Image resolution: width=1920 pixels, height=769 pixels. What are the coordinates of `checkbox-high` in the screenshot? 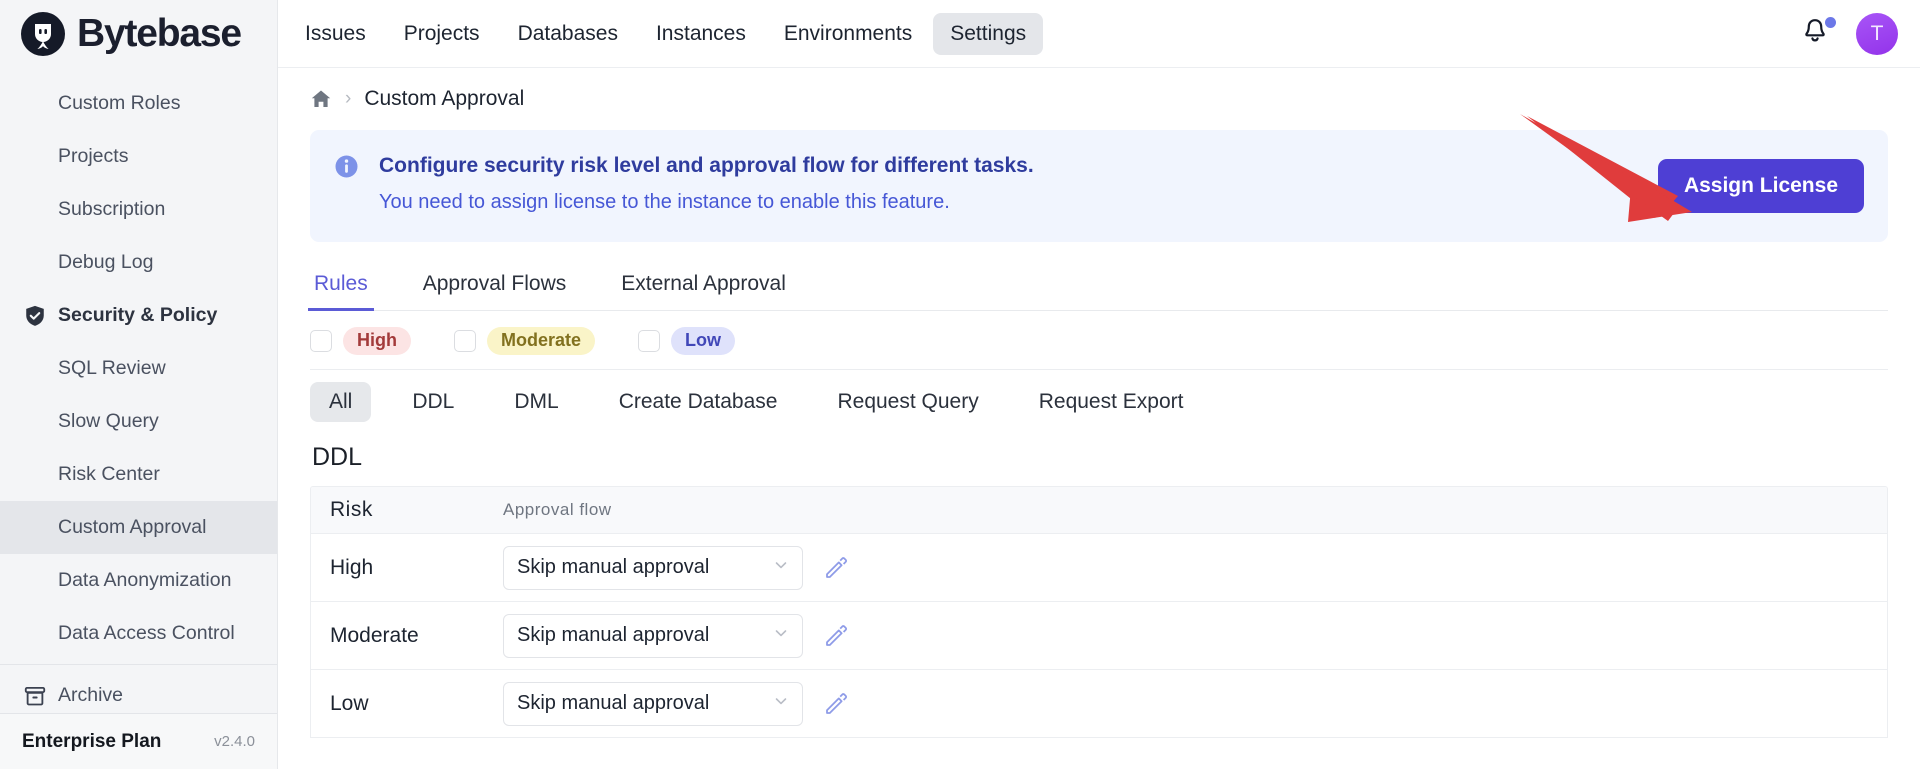 It's located at (321, 341).